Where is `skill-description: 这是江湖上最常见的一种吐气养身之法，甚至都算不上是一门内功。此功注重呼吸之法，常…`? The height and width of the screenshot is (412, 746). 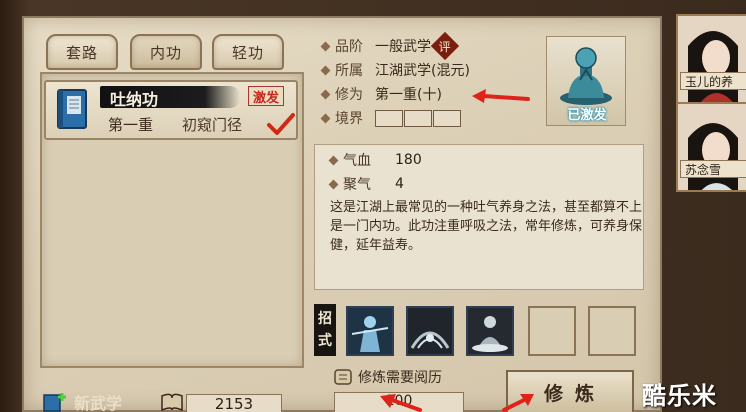 skill-description: 这是江湖上最常见的一种吐气养身之法，甚至都算不上是一门内功。此功注重呼吸之法，常… is located at coordinates (486, 226).